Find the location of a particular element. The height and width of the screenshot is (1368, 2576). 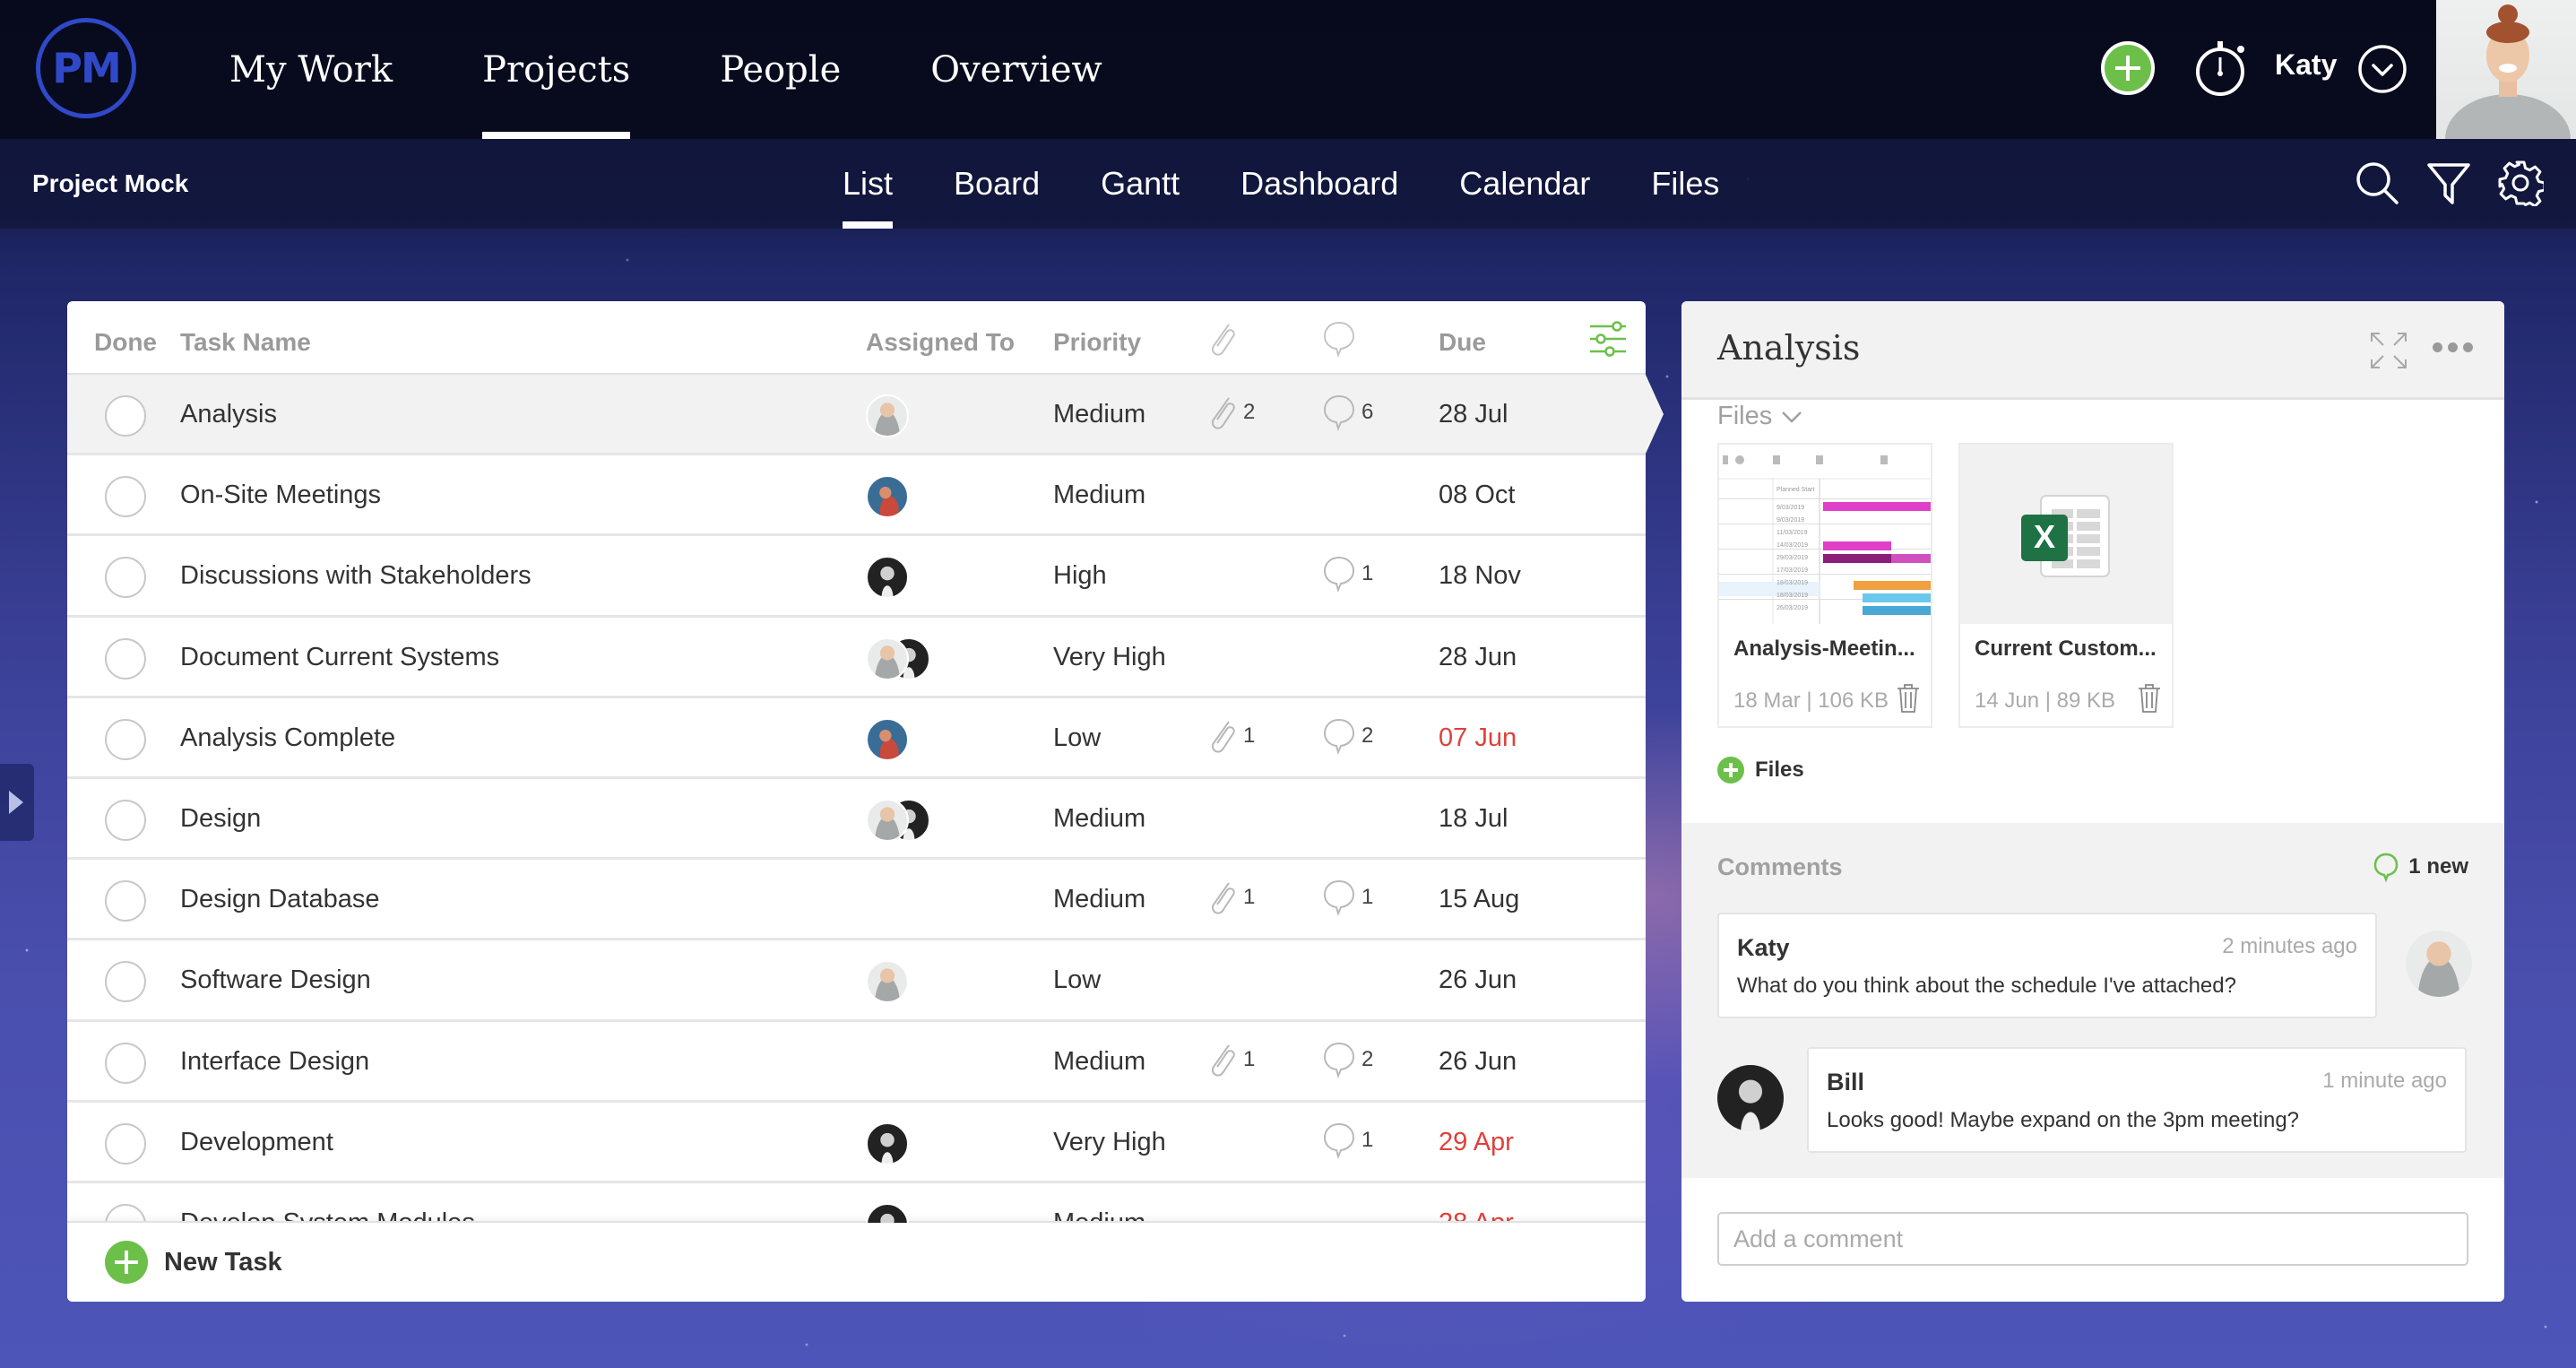

task-due-date: 07 Jun is located at coordinates (1478, 738).